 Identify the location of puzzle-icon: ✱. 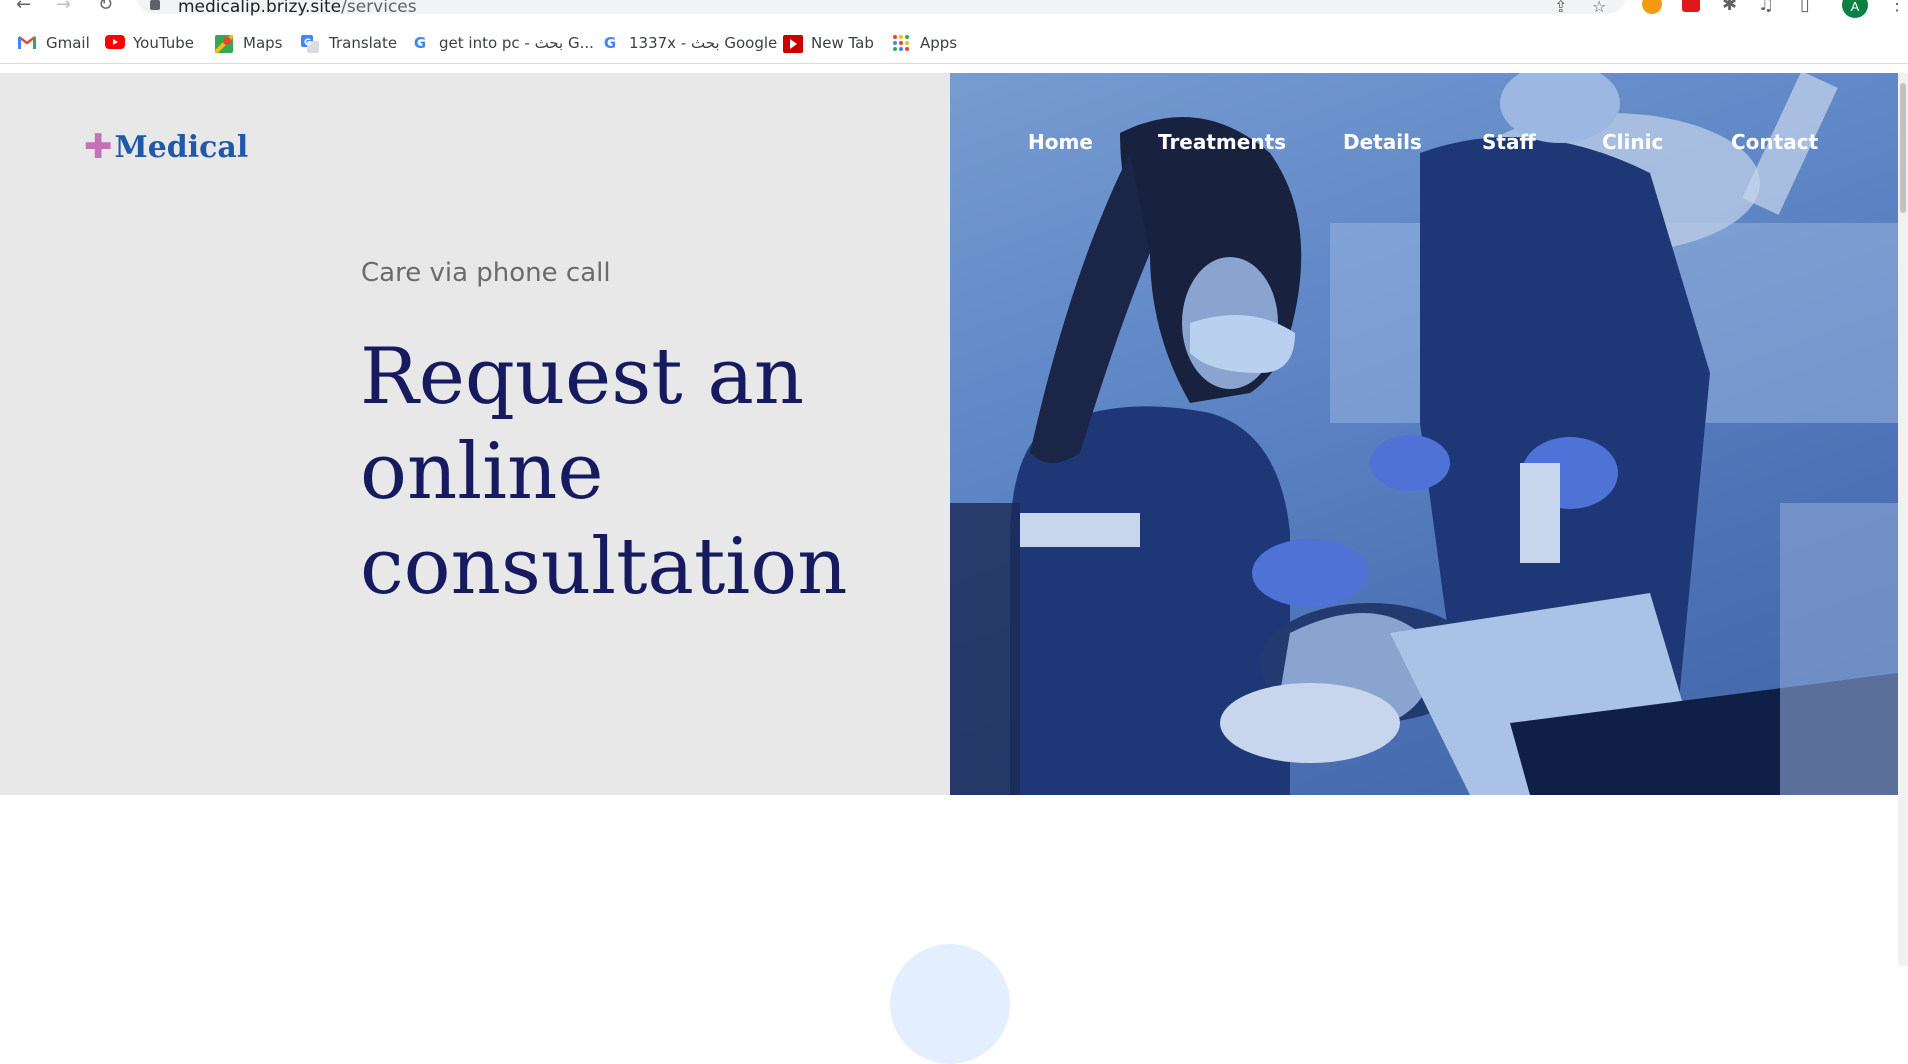
(1729, 7).